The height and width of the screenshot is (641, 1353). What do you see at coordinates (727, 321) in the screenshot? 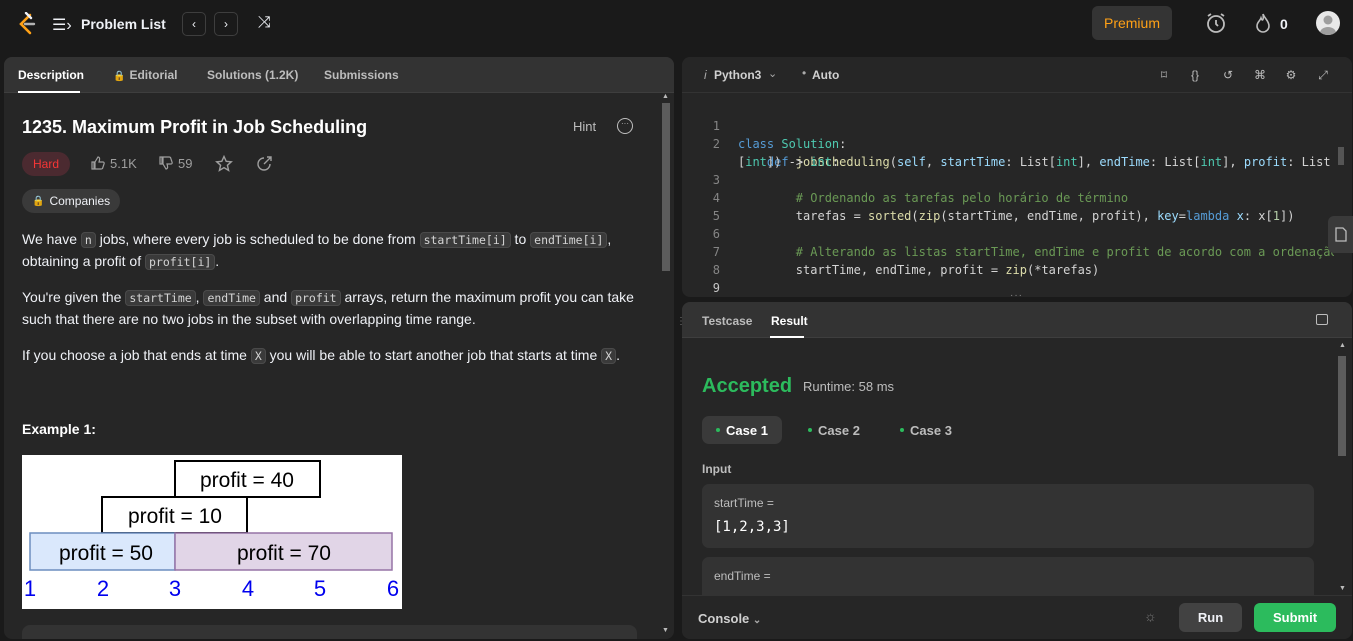
I see `tab-testcase: Testcase` at bounding box center [727, 321].